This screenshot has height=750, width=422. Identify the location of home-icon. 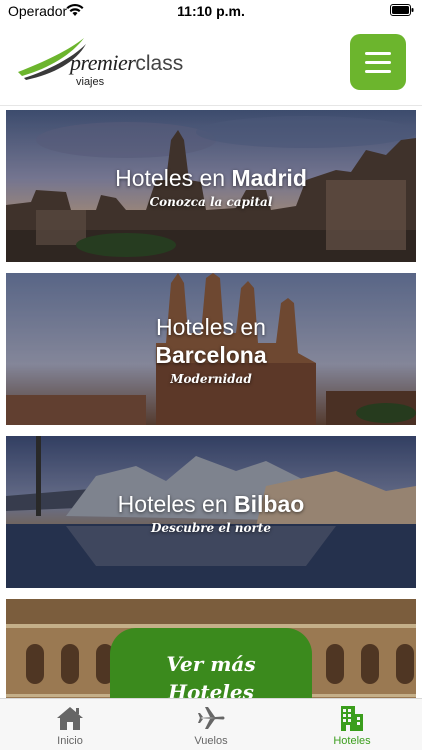
(70, 718).